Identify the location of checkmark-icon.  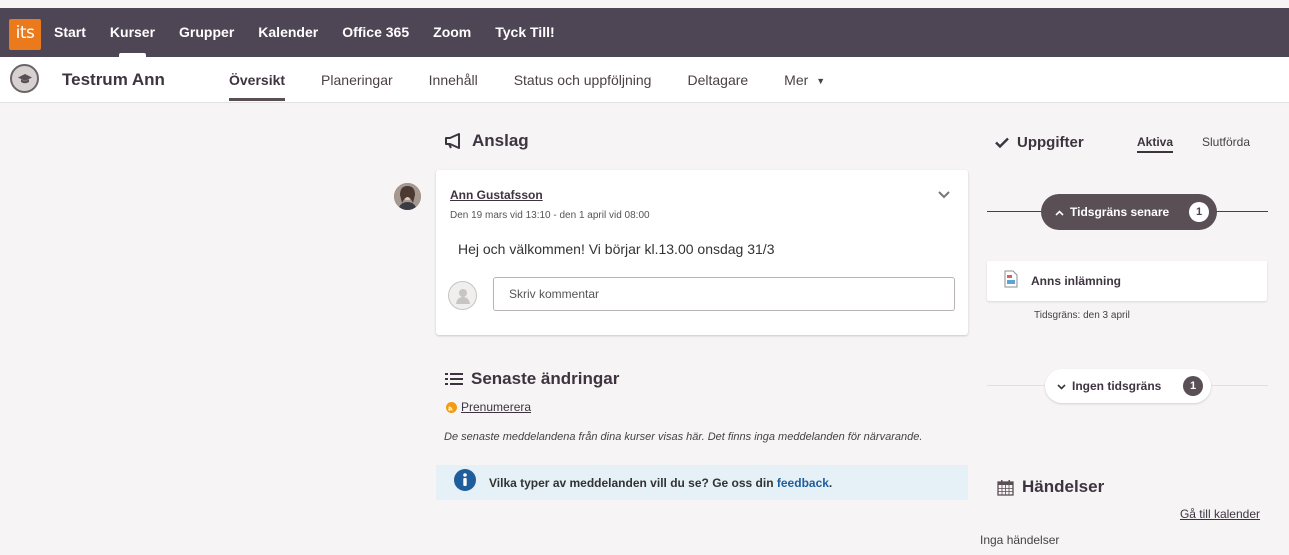
(1002, 142).